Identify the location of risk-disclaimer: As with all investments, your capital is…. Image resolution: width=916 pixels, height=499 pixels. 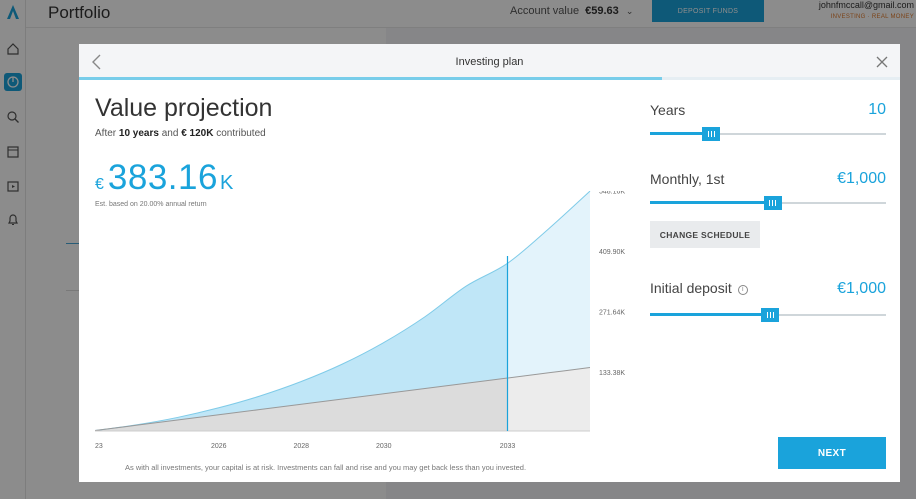
(326, 467).